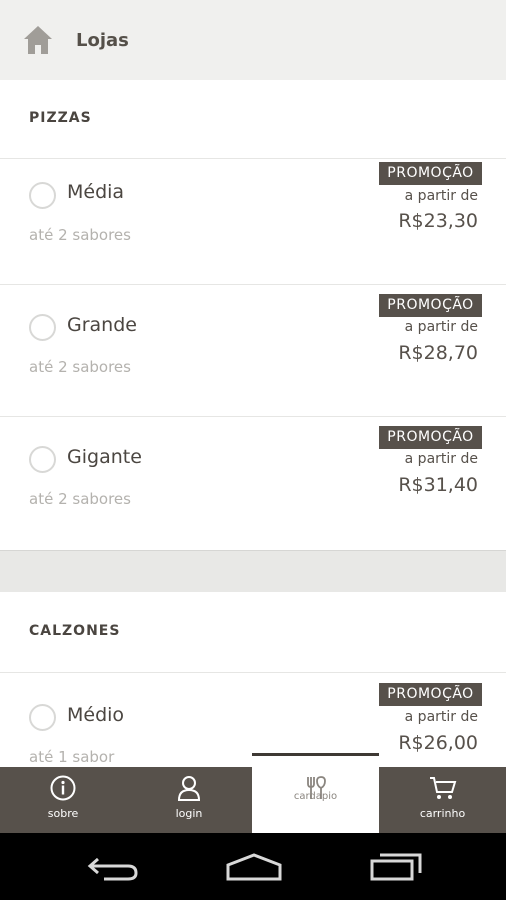  Describe the element at coordinates (189, 813) in the screenshot. I see `tab-label: login` at that location.